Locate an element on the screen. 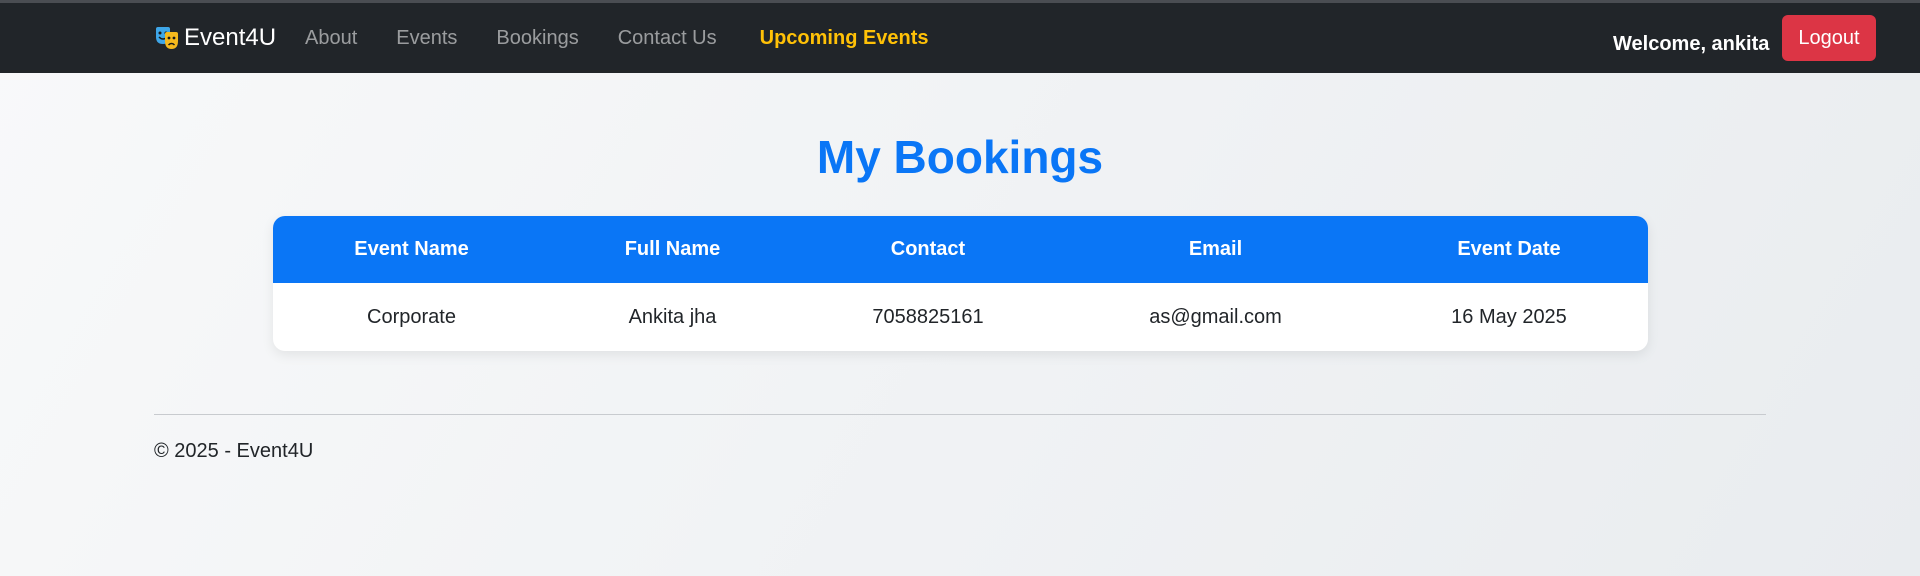  column-header-email: Email is located at coordinates (1215, 249).